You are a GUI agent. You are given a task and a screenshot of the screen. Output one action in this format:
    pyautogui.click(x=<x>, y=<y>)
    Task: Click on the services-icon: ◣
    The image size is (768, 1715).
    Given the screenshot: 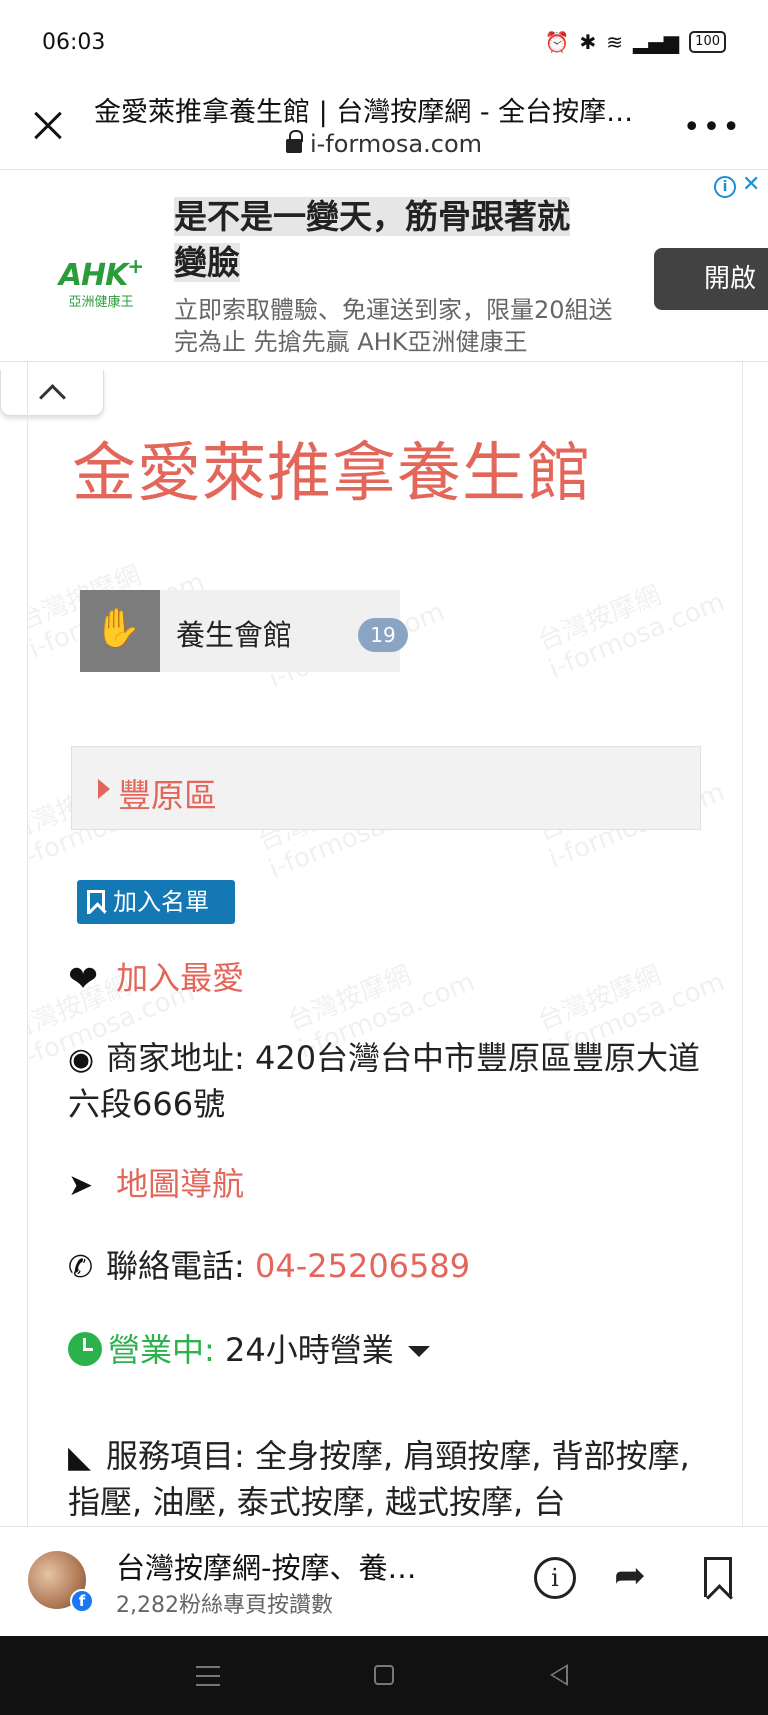 What is the action you would take?
    pyautogui.click(x=80, y=1457)
    